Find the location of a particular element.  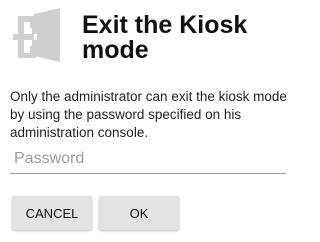

exit-door-icon is located at coordinates (36, 35).